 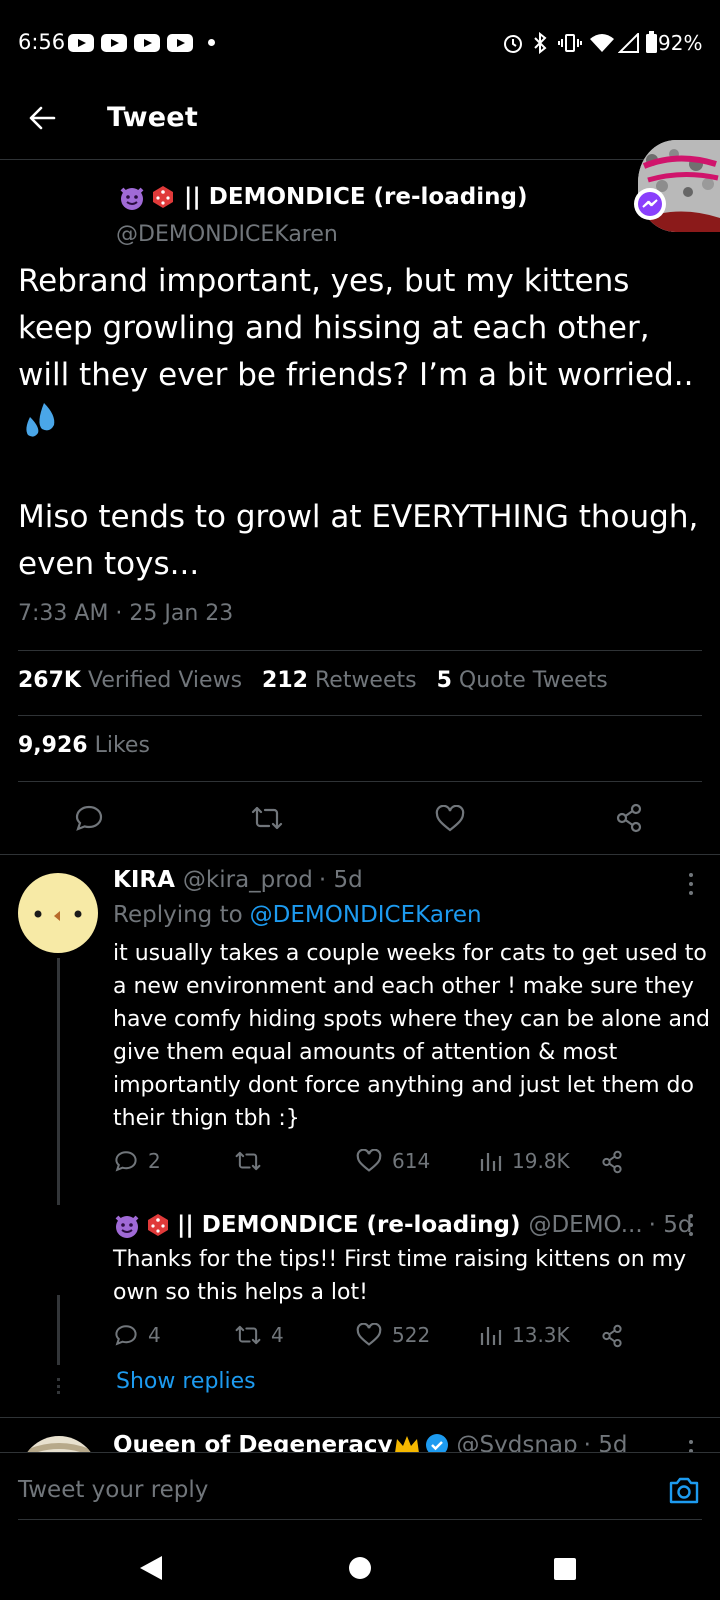 I want to click on reply-views-button: 13.3K, so click(x=524, y=1335).